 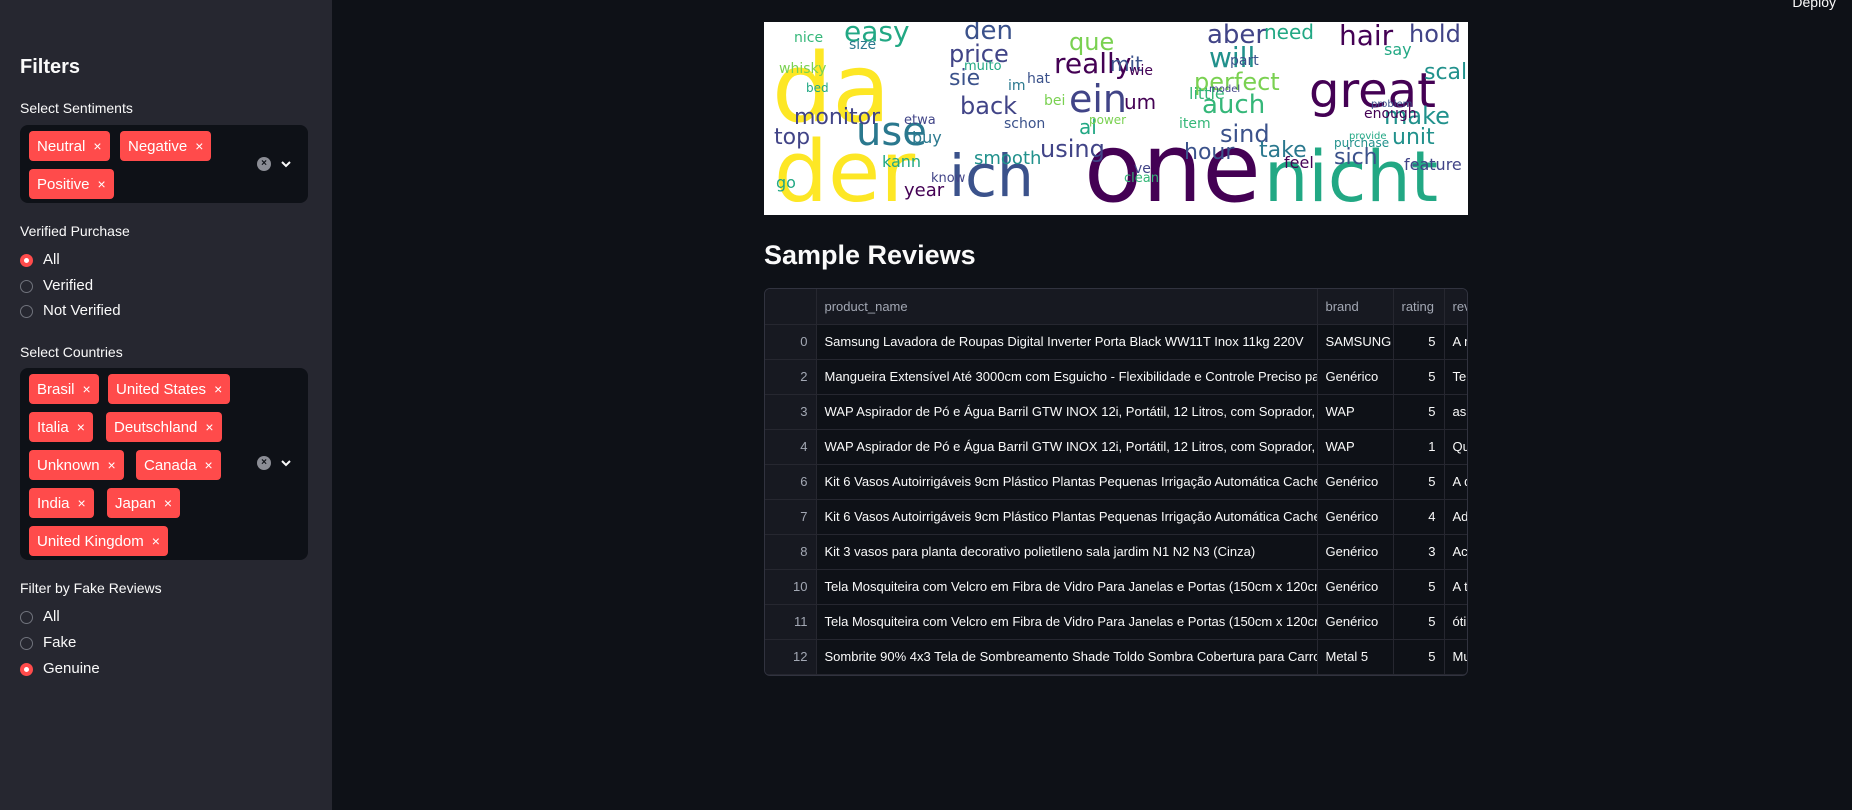 I want to click on row-index: 12, so click(x=791, y=657).